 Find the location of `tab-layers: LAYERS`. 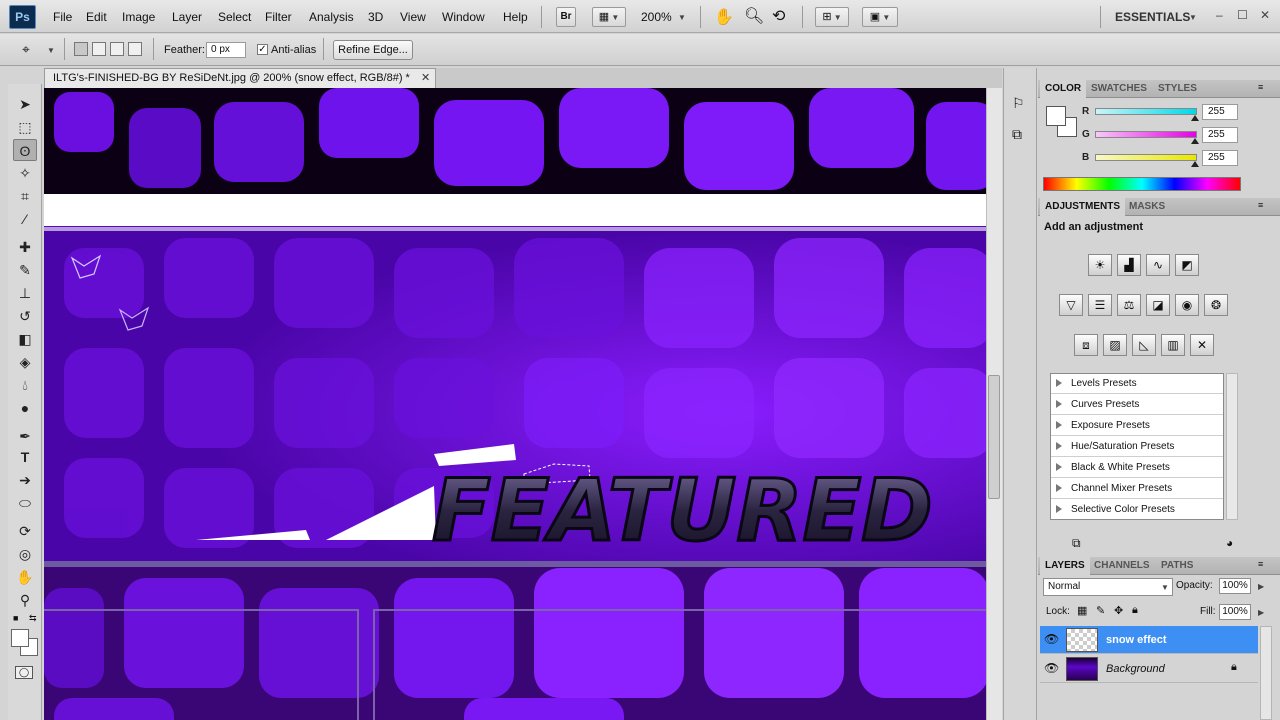

tab-layers: LAYERS is located at coordinates (1065, 566).